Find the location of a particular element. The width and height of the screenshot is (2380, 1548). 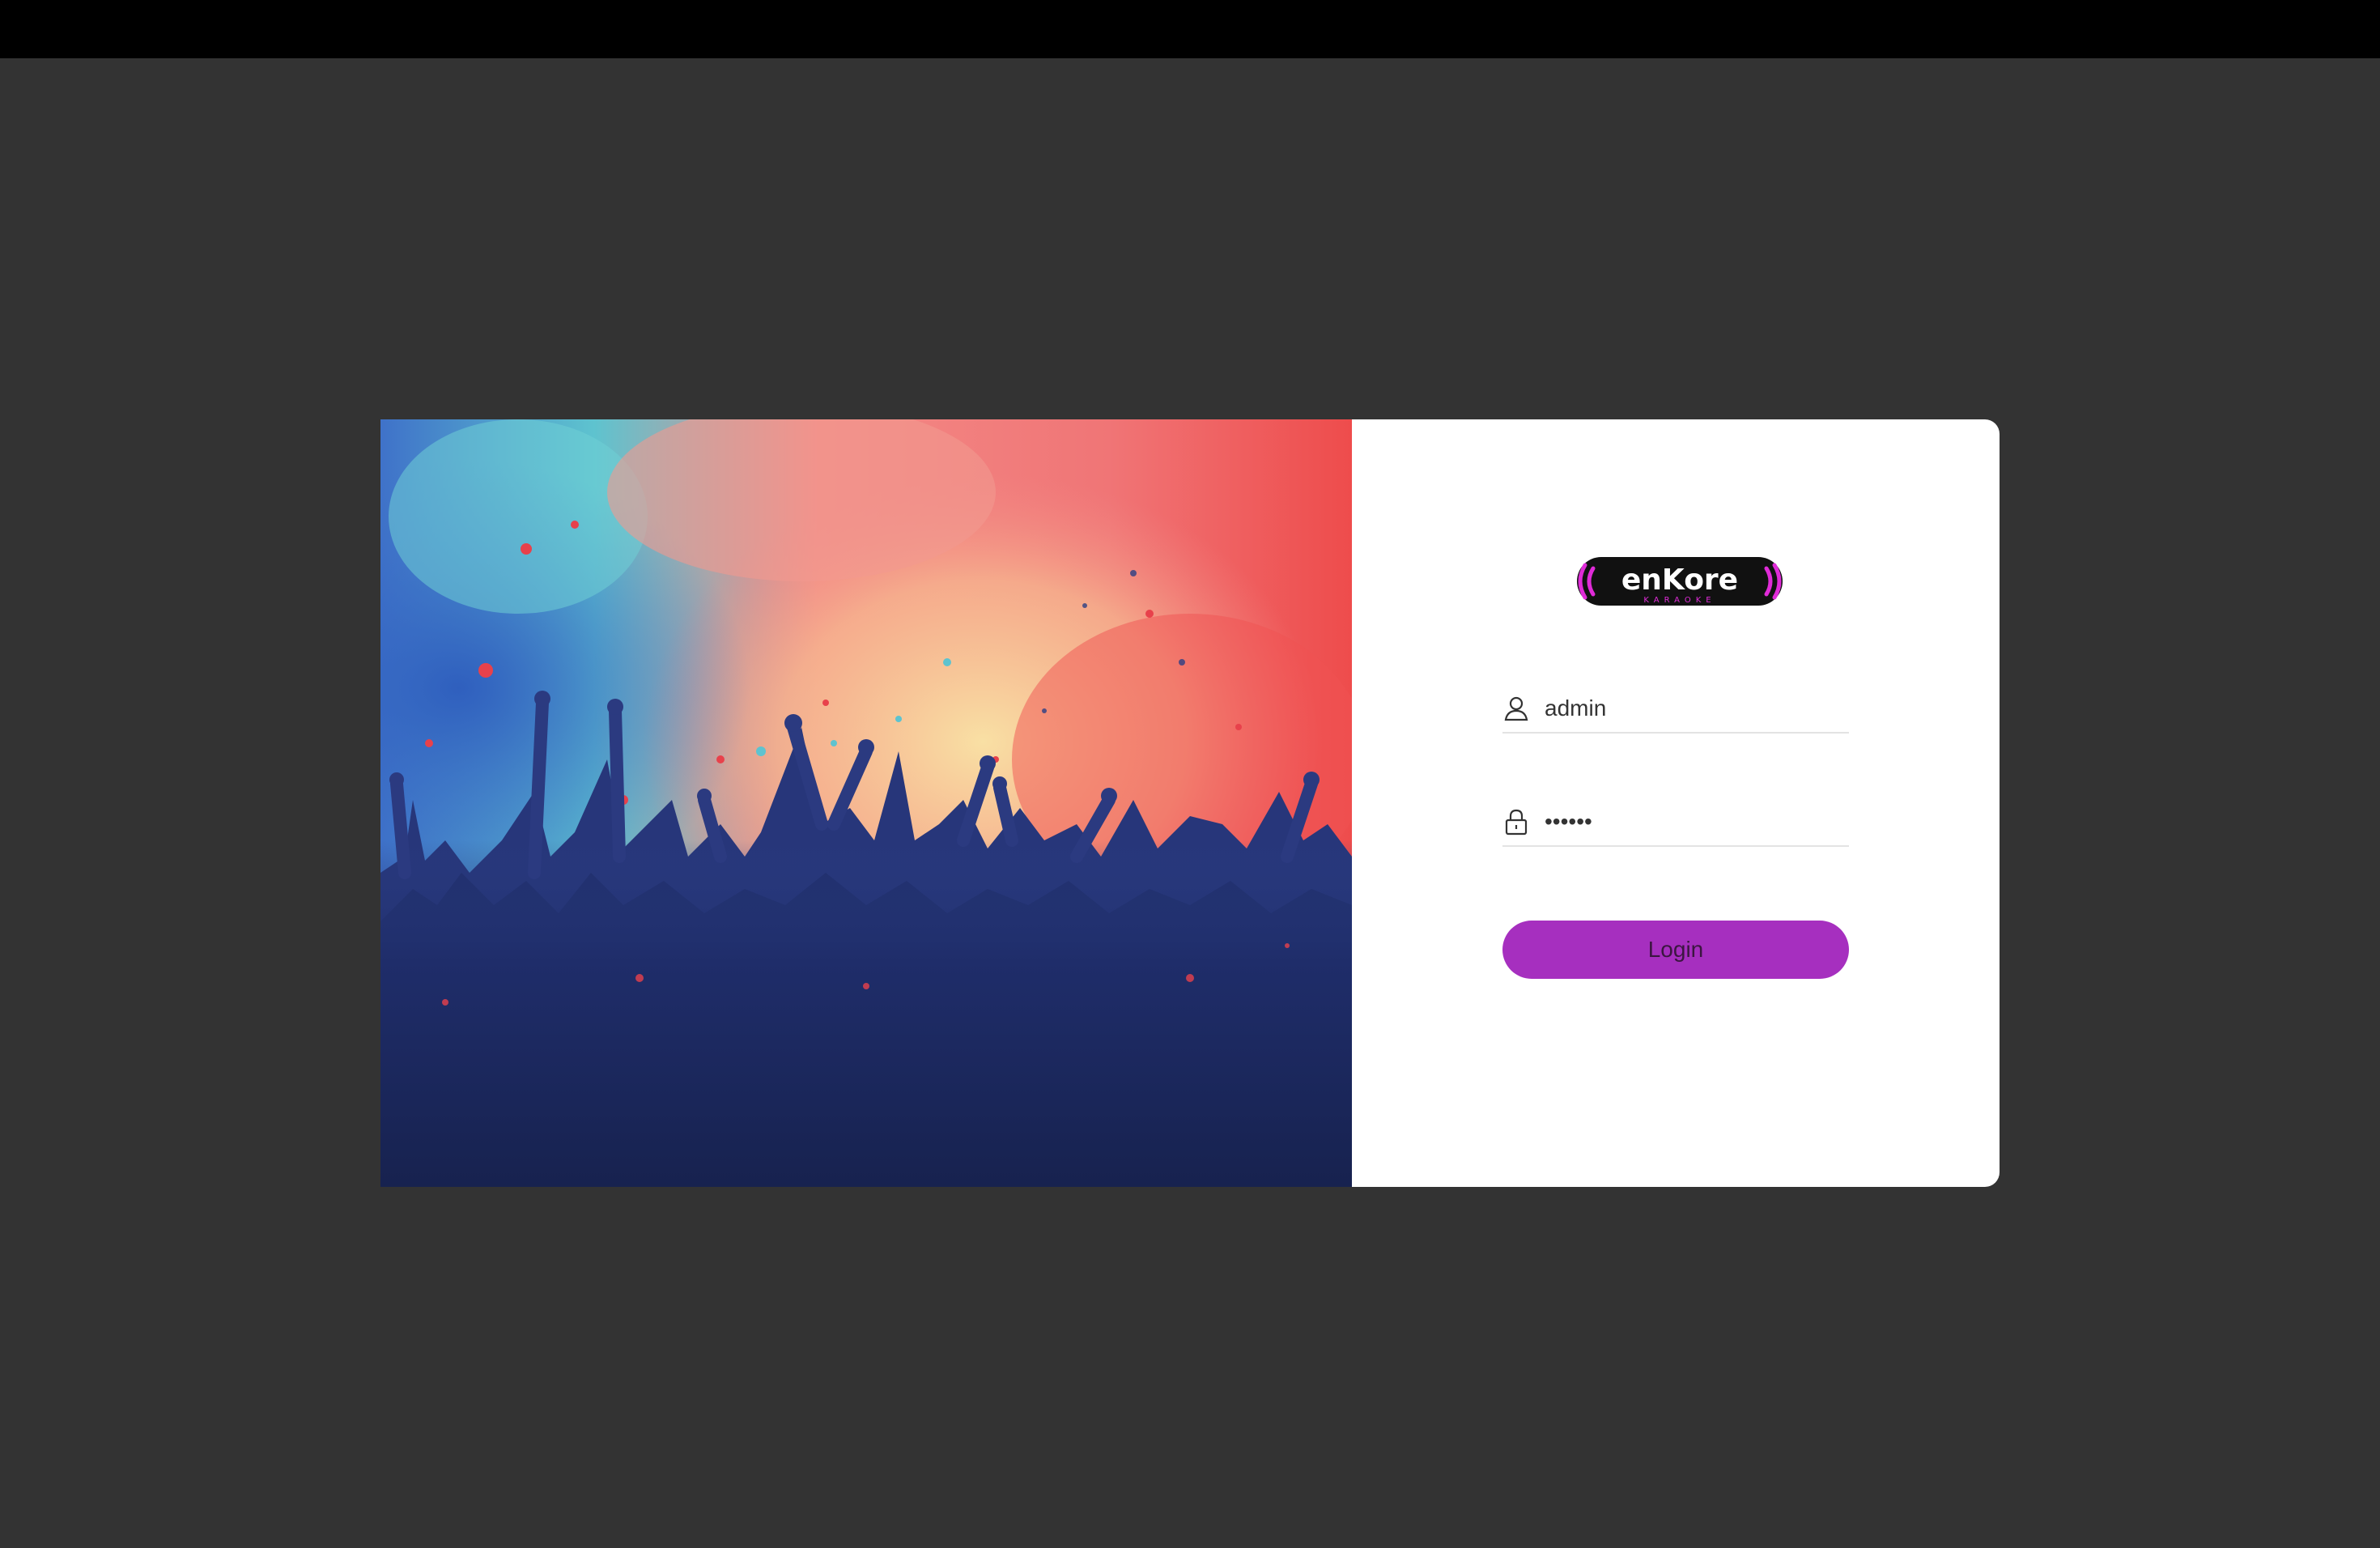

enkore-karaoke-logo: enKore KARAOKE is located at coordinates (1680, 582).